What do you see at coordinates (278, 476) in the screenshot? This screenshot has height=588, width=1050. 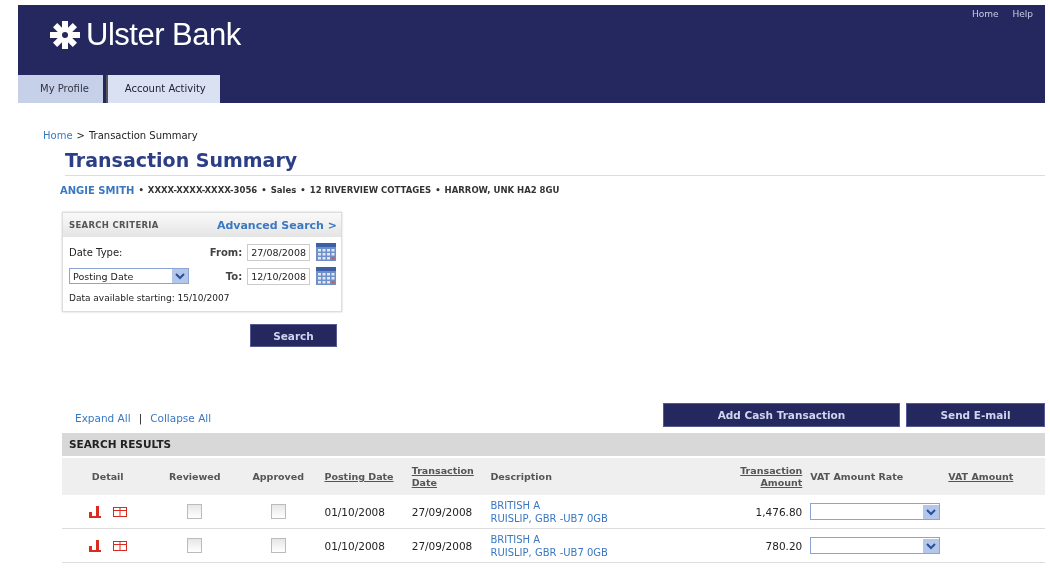 I see `column-header: Approved` at bounding box center [278, 476].